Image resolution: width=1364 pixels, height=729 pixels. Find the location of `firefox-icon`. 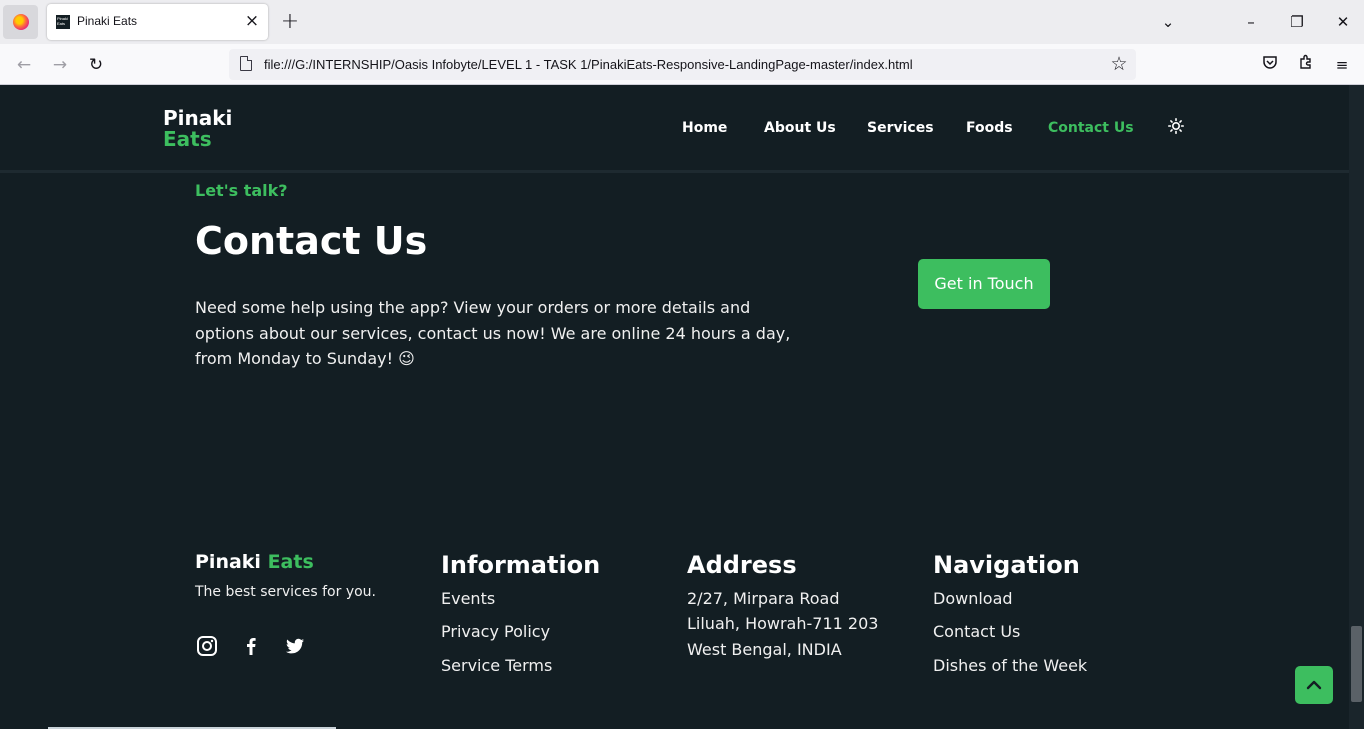

firefox-icon is located at coordinates (20, 22).